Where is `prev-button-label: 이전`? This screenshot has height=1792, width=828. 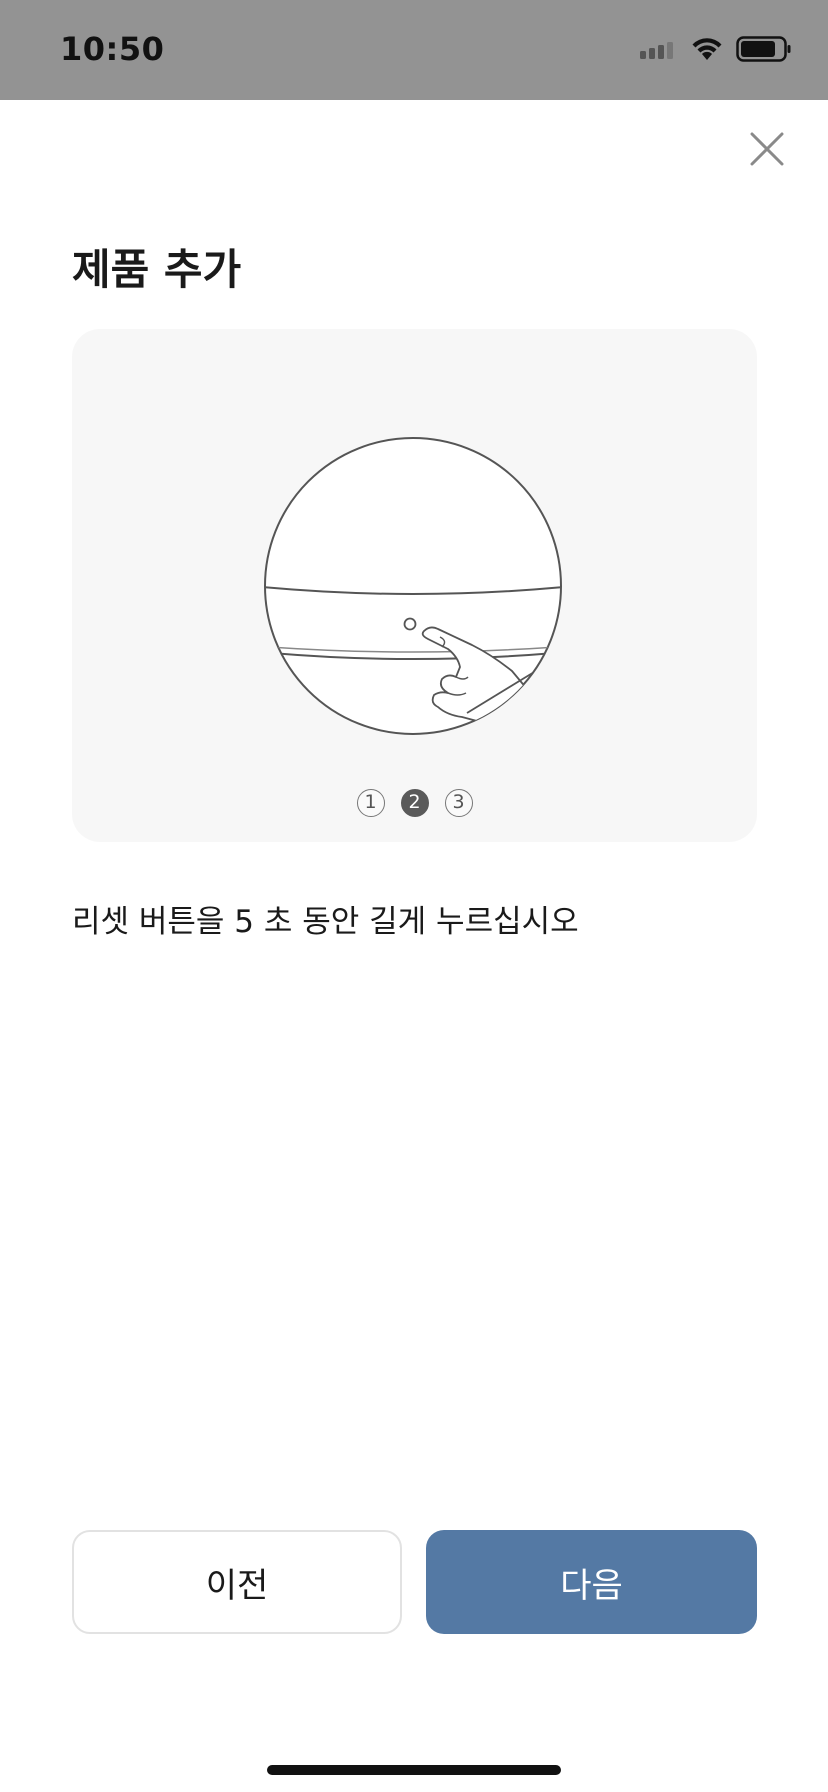
prev-button-label: 이전 is located at coordinates (237, 1585).